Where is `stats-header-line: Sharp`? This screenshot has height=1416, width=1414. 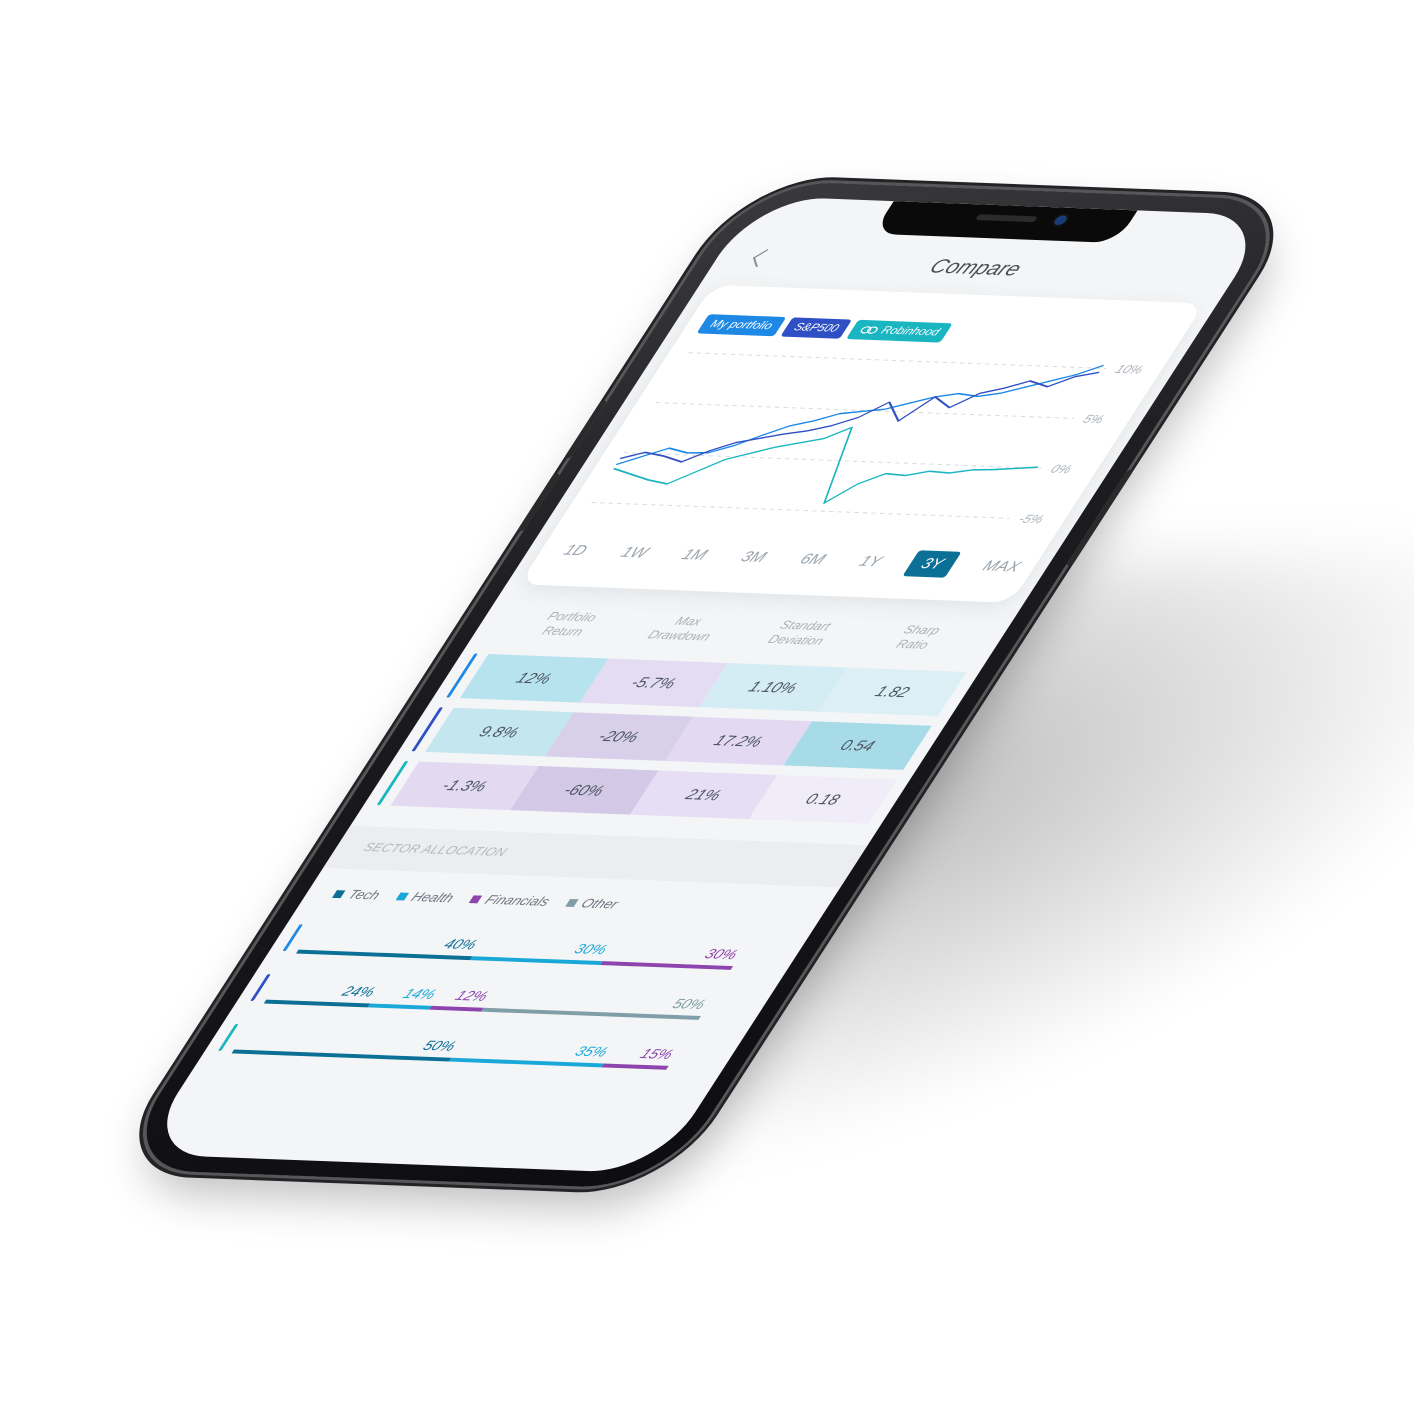
stats-header-line: Sharp is located at coordinates (922, 630).